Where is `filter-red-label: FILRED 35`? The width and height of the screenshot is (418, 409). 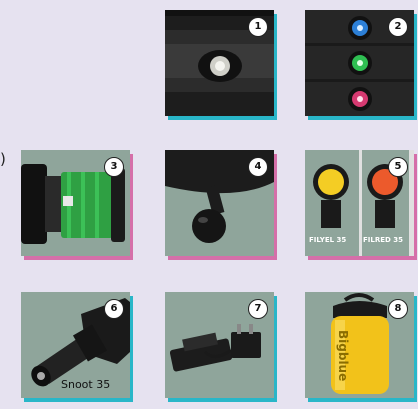
filter-red-label: FILRED 35 is located at coordinates (383, 240).